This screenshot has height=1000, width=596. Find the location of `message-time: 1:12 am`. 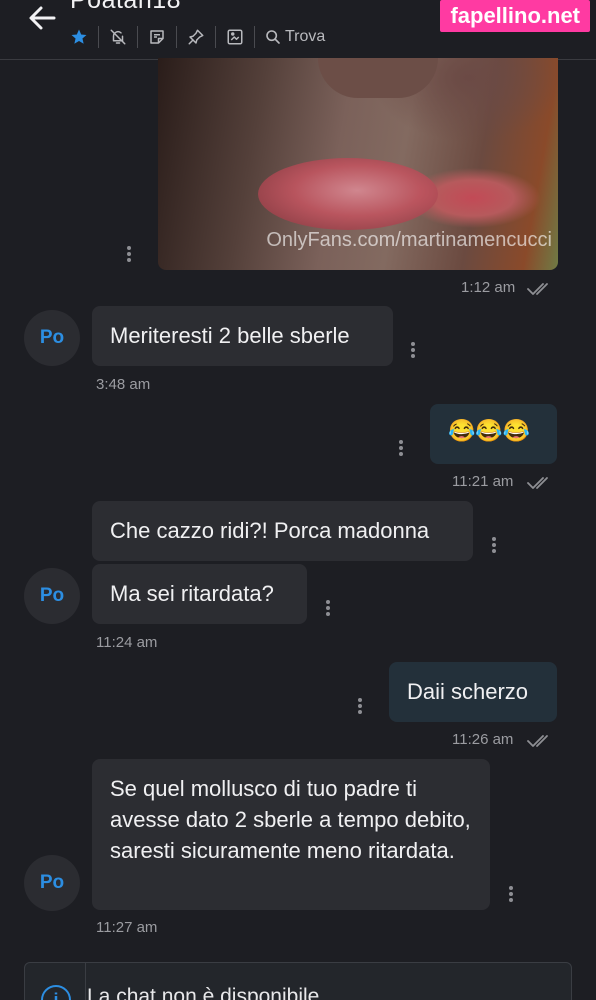

message-time: 1:12 am is located at coordinates (488, 287).